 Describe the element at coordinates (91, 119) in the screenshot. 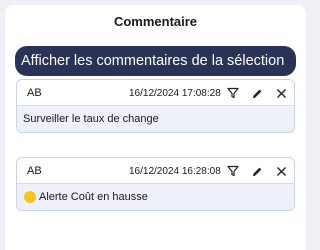

I see `comment-text: Surveiller le taux de change` at that location.